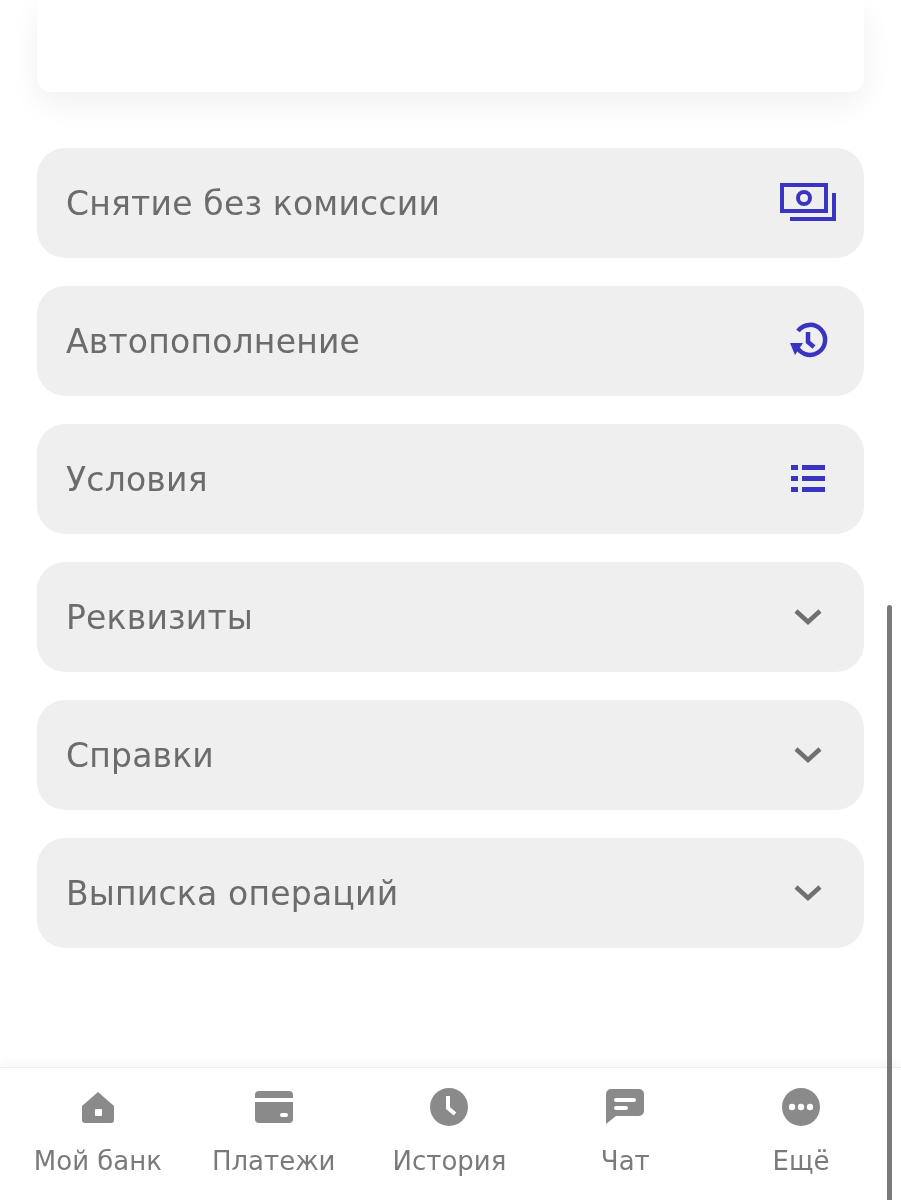  What do you see at coordinates (450, 203) in the screenshot?
I see `menu-item: Снятие без комиссии` at bounding box center [450, 203].